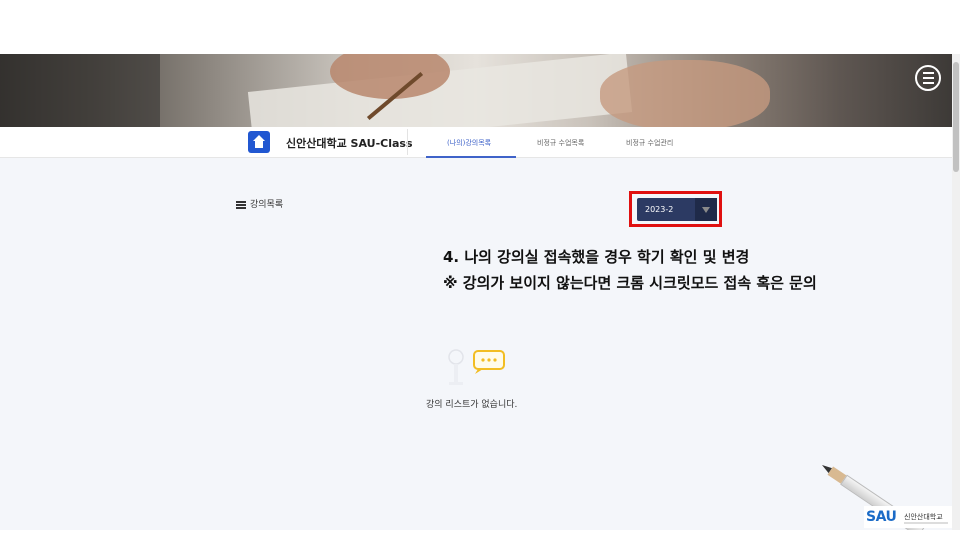 This screenshot has height=540, width=960. I want to click on annotation-line-2: ※ 강의가 보이지 않는다면 크롬 시크릿모드 접속 혹은 문의, so click(630, 283).